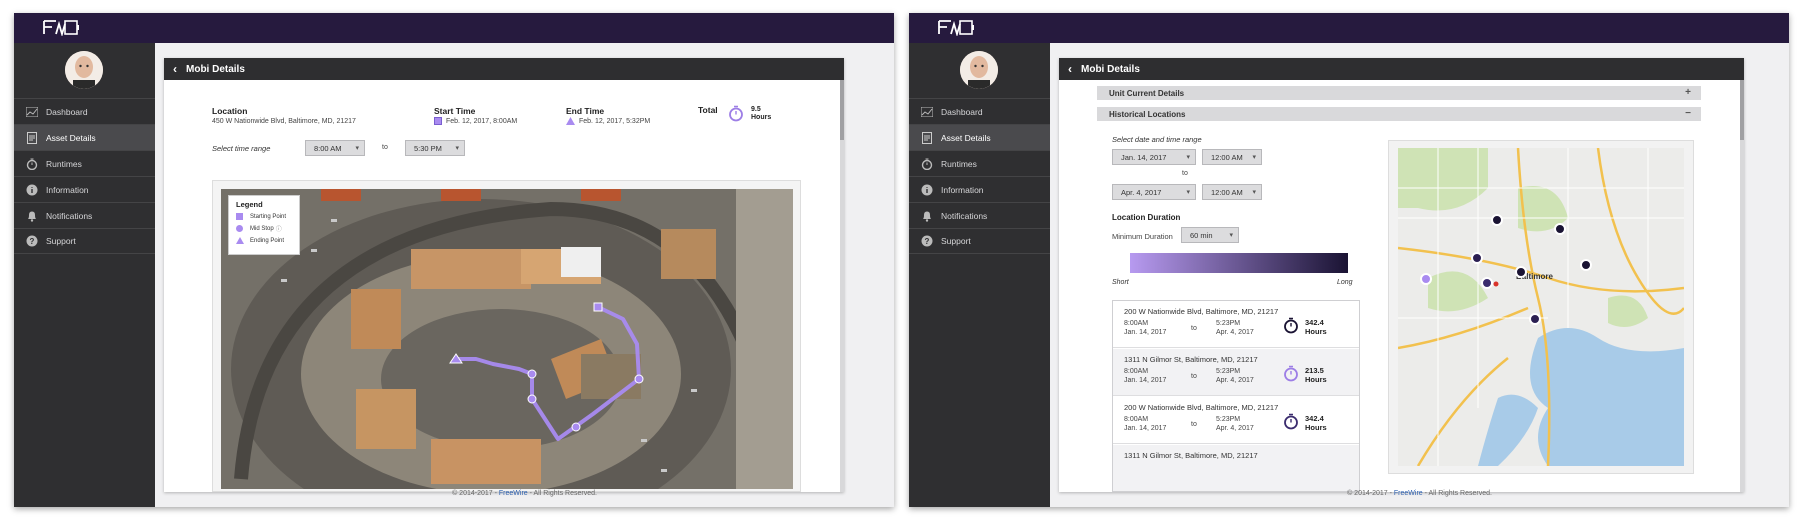 This screenshot has width=1800, height=518. Describe the element at coordinates (230, 111) in the screenshot. I see `location-label: Location` at that location.